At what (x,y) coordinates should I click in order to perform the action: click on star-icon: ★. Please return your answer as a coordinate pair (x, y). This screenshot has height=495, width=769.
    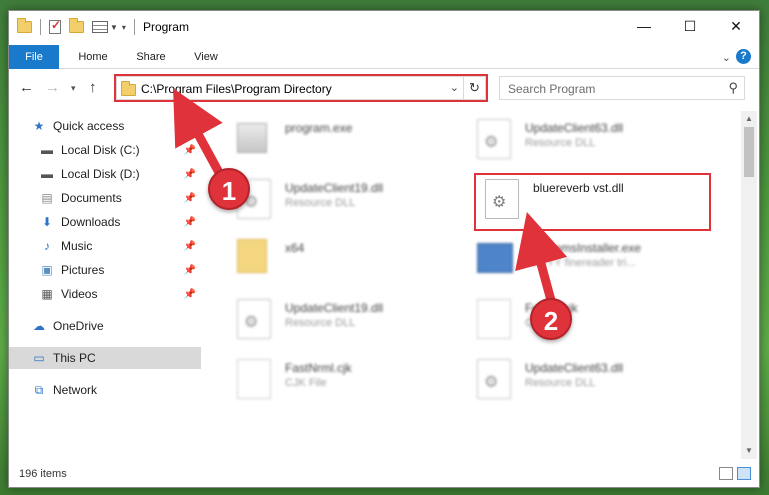
    Looking at the image, I should click on (39, 126).